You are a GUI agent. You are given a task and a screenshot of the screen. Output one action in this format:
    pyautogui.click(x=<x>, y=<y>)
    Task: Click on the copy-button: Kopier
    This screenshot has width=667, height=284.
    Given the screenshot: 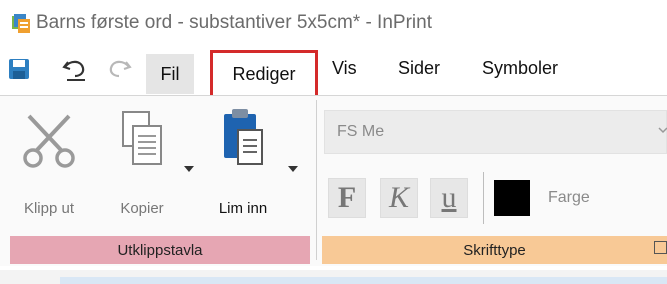 What is the action you would take?
    pyautogui.click(x=142, y=167)
    